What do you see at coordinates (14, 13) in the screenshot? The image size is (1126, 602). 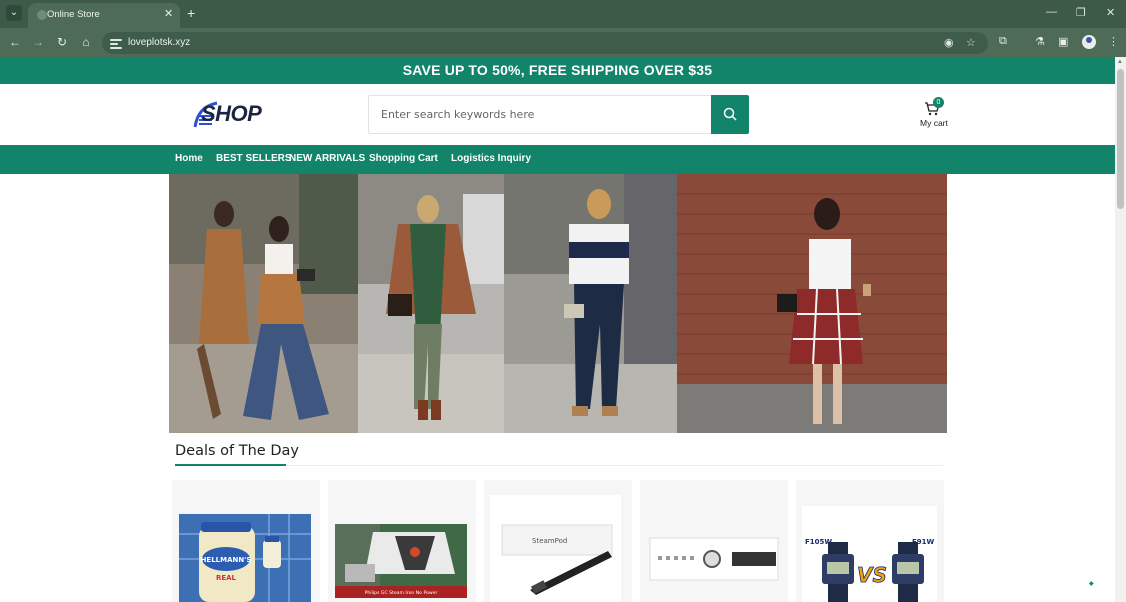 I see `chevron-down-icon: ⌄` at bounding box center [14, 13].